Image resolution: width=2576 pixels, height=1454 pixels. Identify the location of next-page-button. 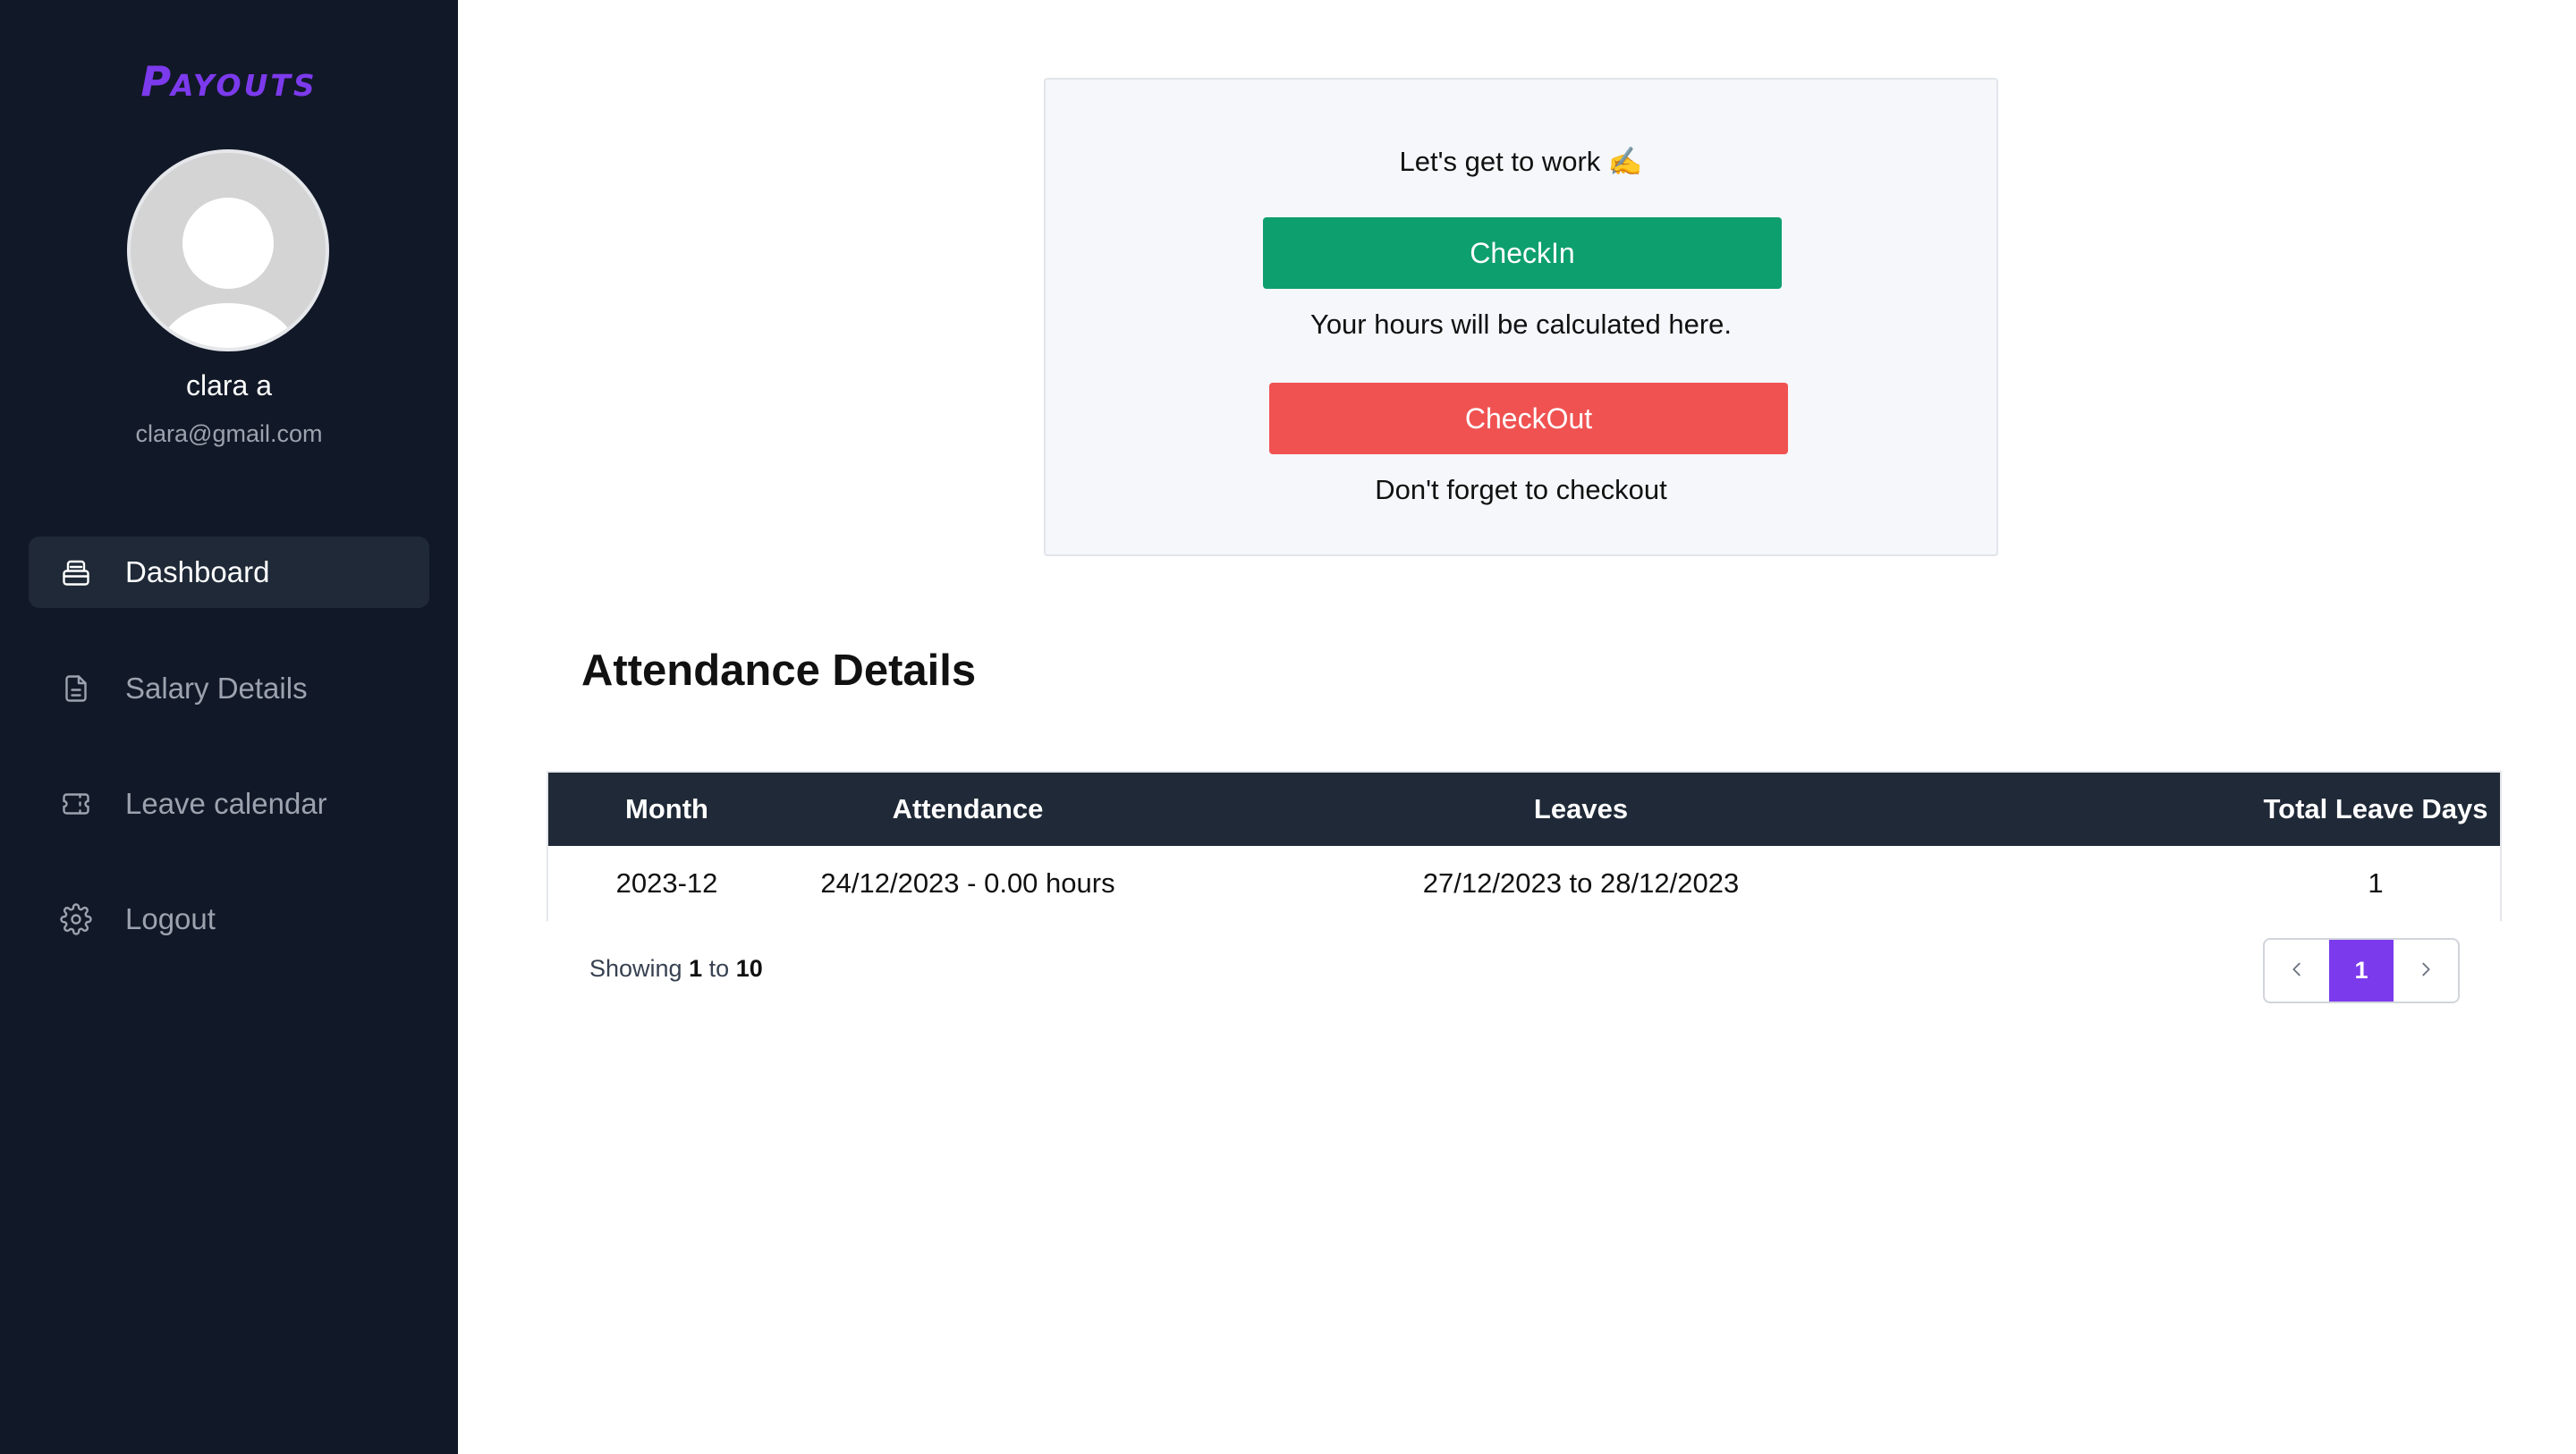
(2426, 971).